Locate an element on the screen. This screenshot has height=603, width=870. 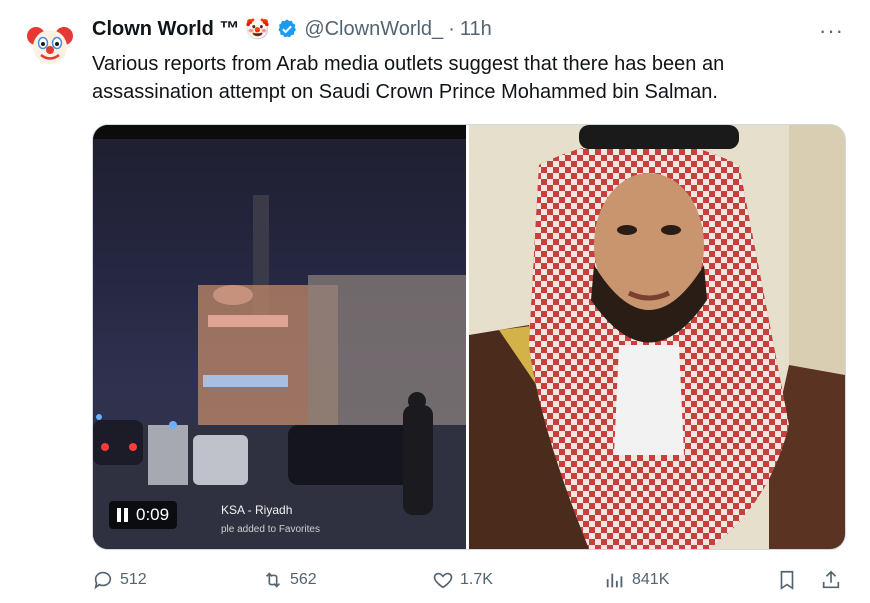
tweet-header: Clown World ™ 🤡 @ClownWorld_ · 11h is located at coordinates (471, 29).